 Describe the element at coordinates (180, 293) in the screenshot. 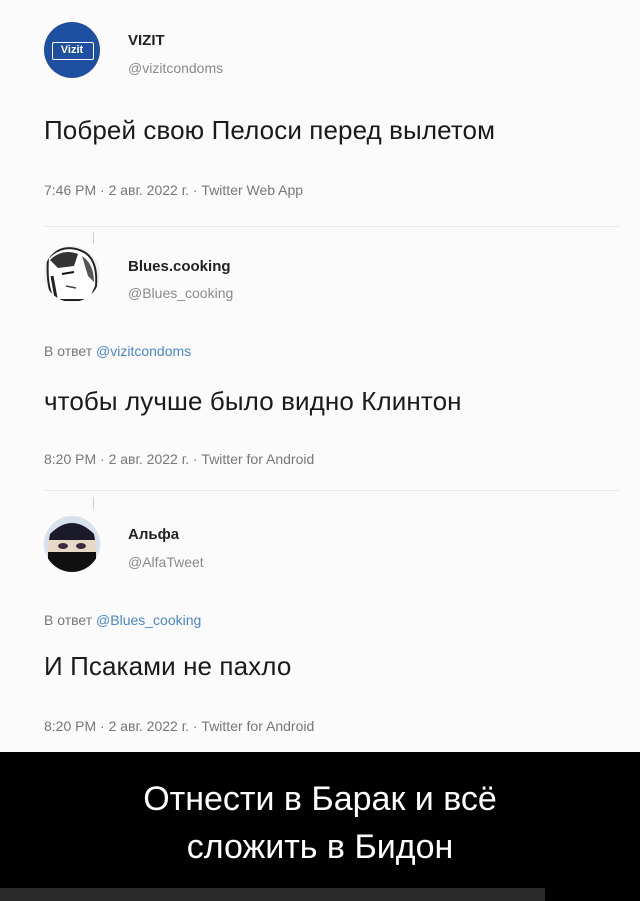

I see `author-handle: @Blues_cooking` at that location.